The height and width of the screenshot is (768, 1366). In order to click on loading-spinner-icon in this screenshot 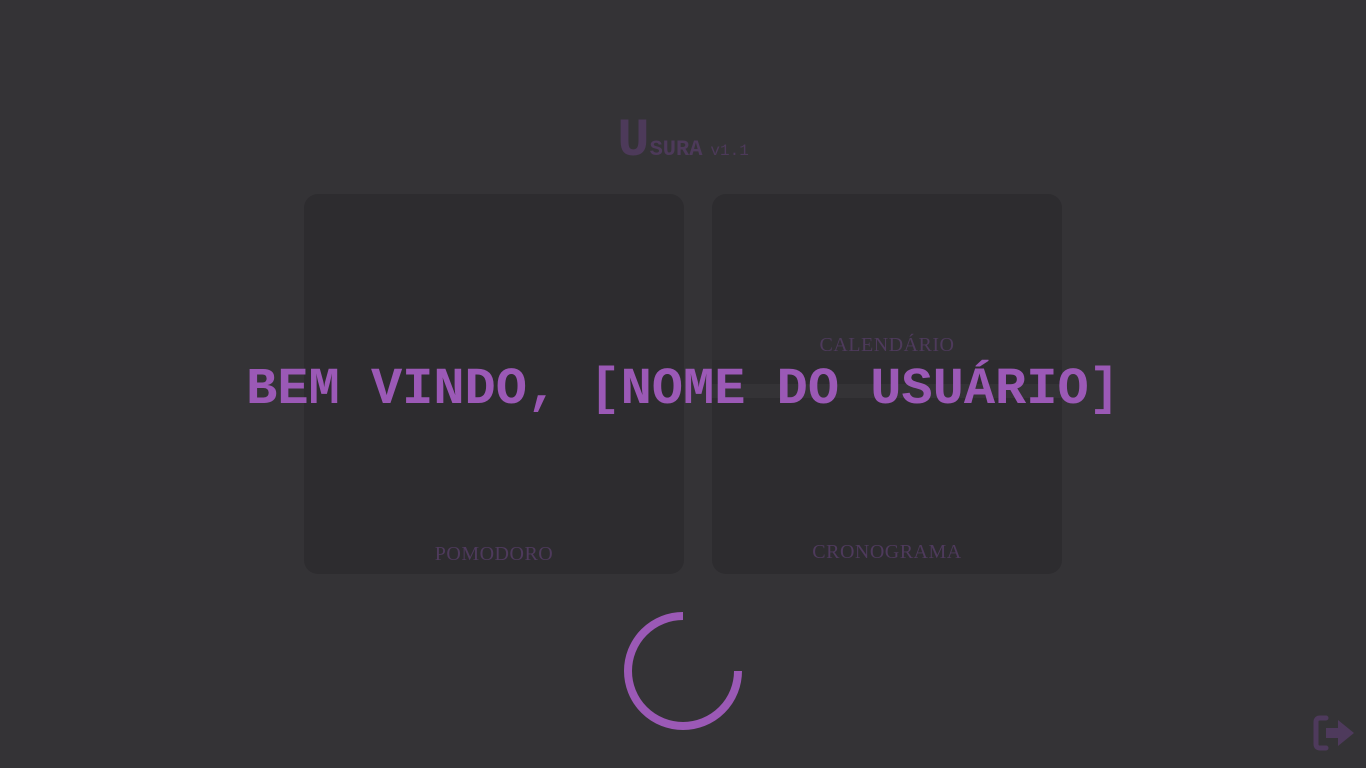, I will do `click(683, 671)`.